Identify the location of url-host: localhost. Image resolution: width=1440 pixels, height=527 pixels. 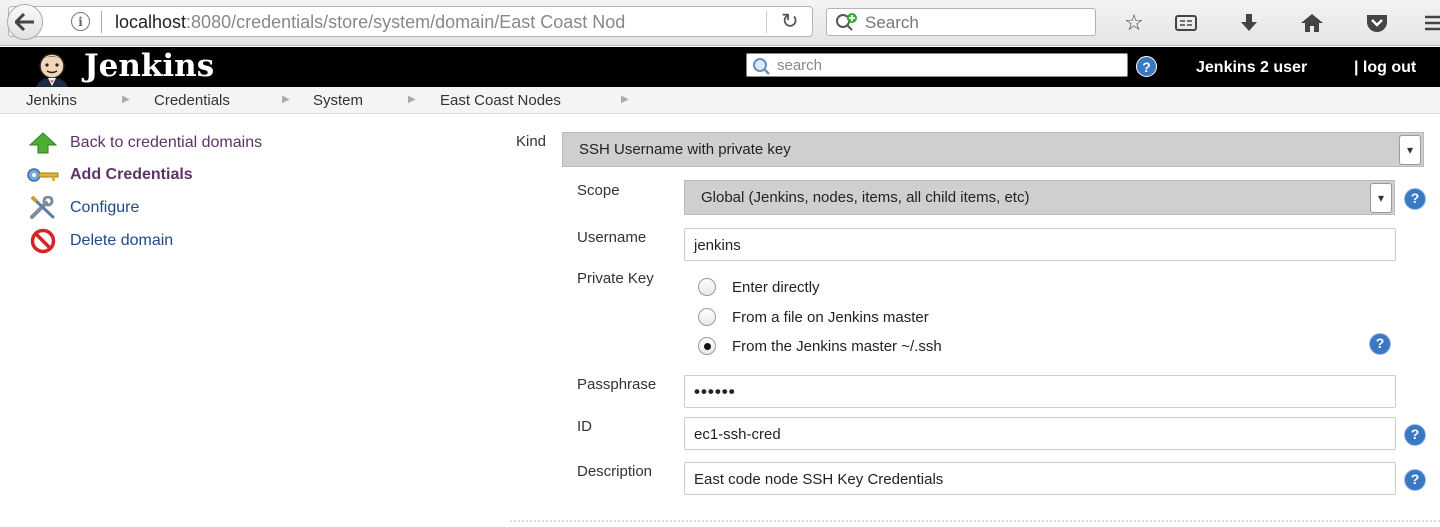
(151, 22).